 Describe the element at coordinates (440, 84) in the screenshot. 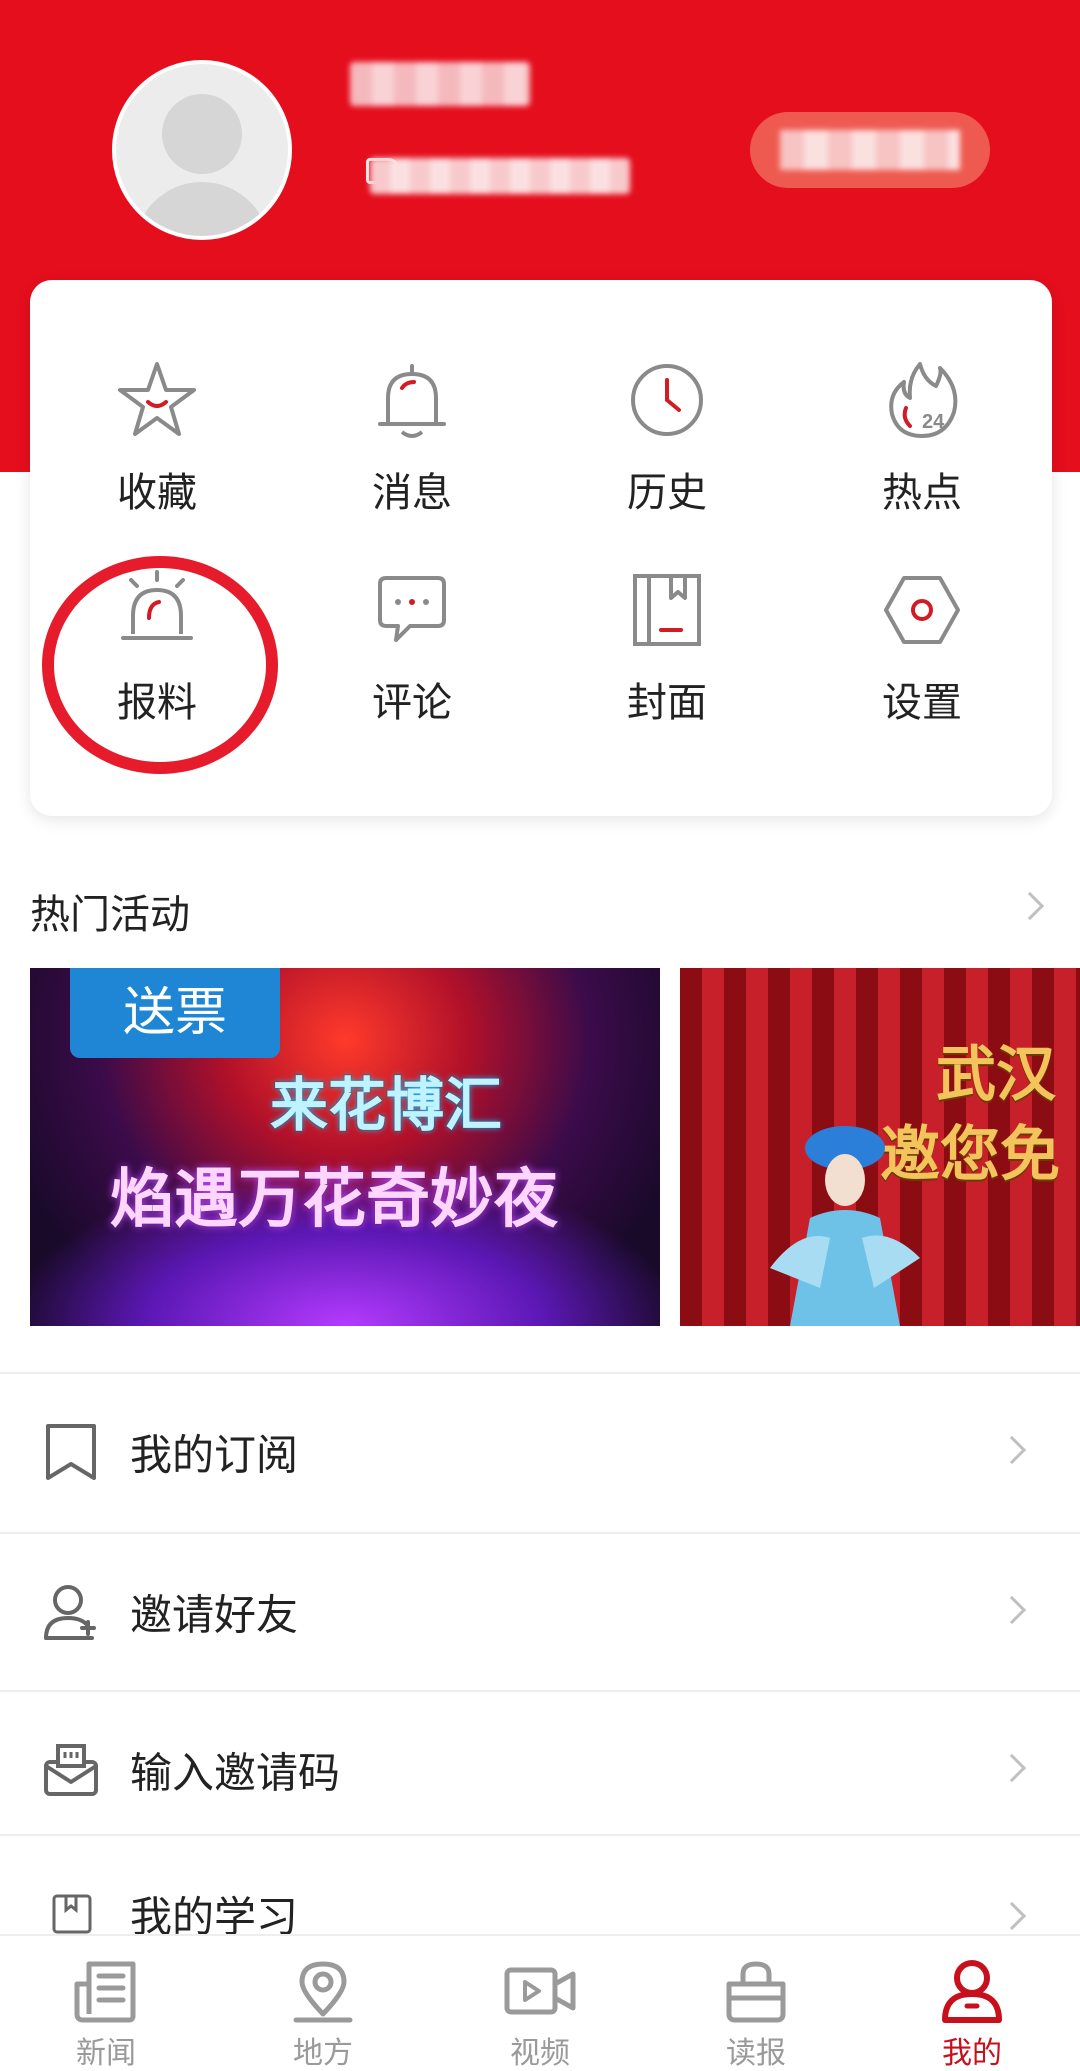

I see `redacted-username` at that location.